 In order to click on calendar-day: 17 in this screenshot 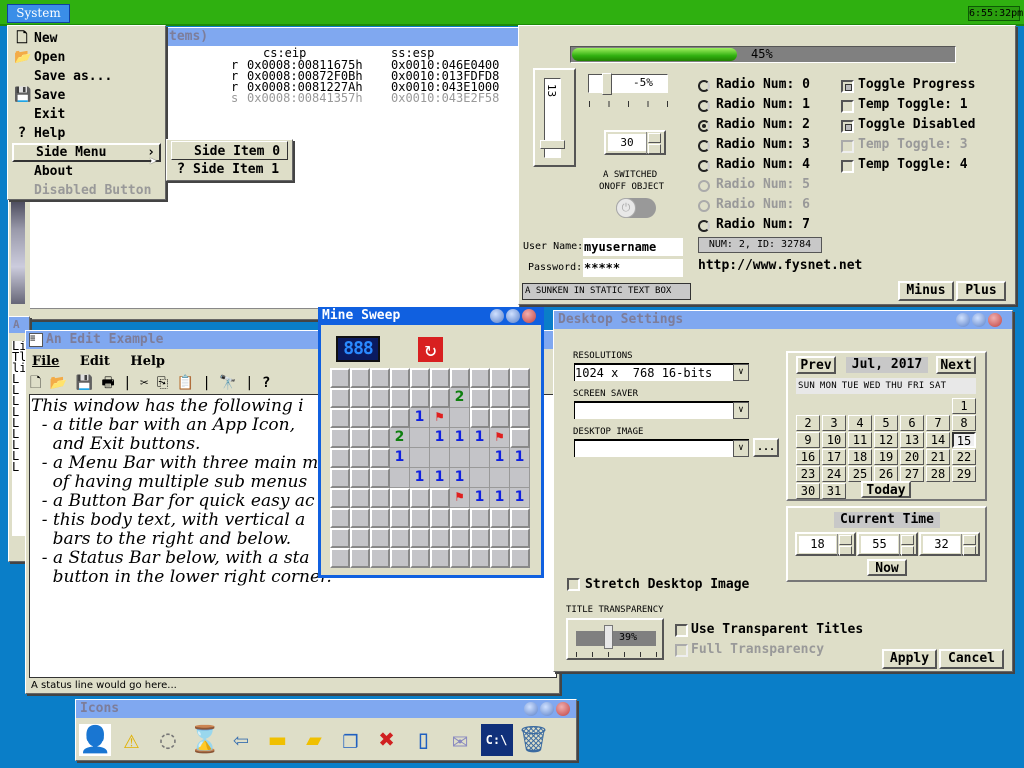, I will do `click(834, 457)`.